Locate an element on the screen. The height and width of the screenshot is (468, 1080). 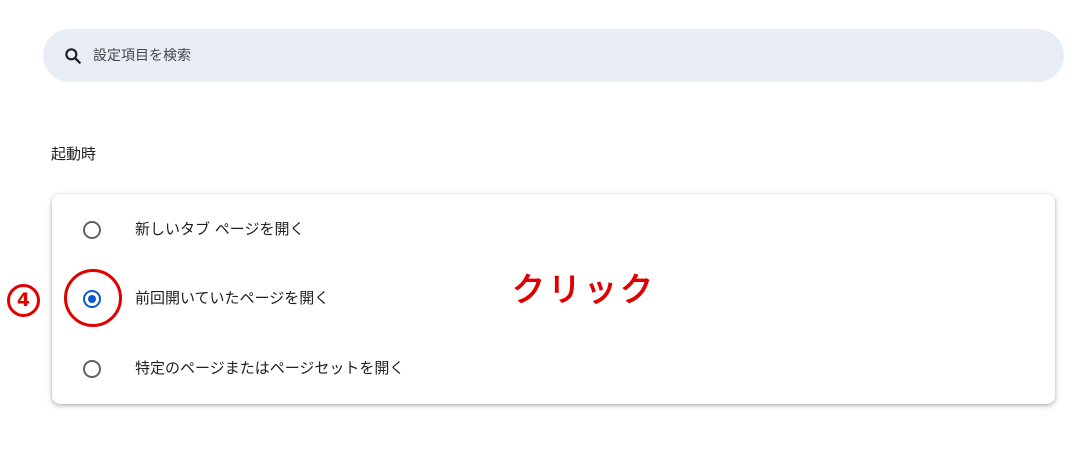
settings-search-bar is located at coordinates (553, 55).